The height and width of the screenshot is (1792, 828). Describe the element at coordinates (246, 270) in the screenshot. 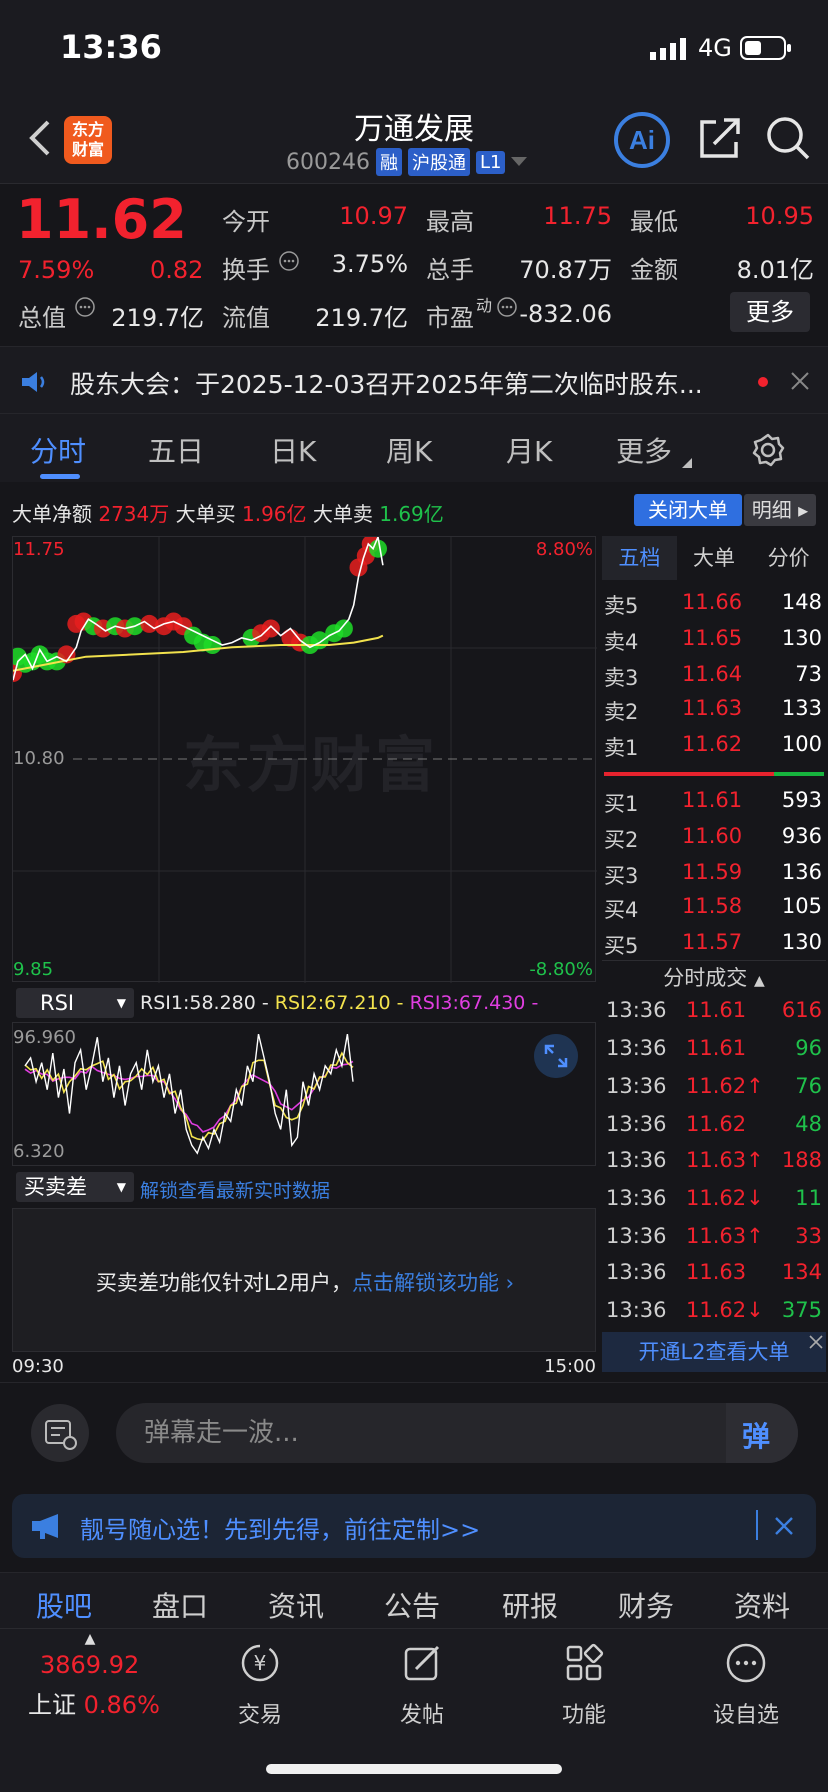

I see `turnover-label: 换手` at that location.